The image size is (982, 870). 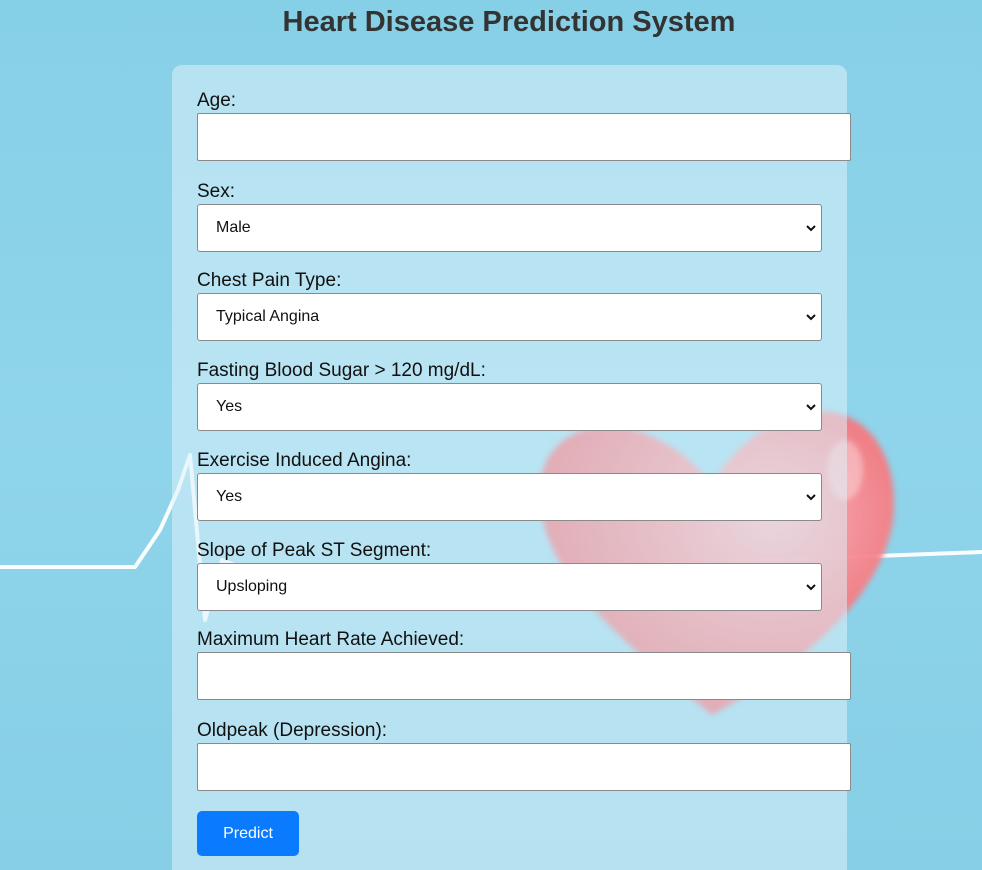 I want to click on chest-pain-selected-value: Typical Angina, so click(x=268, y=316).